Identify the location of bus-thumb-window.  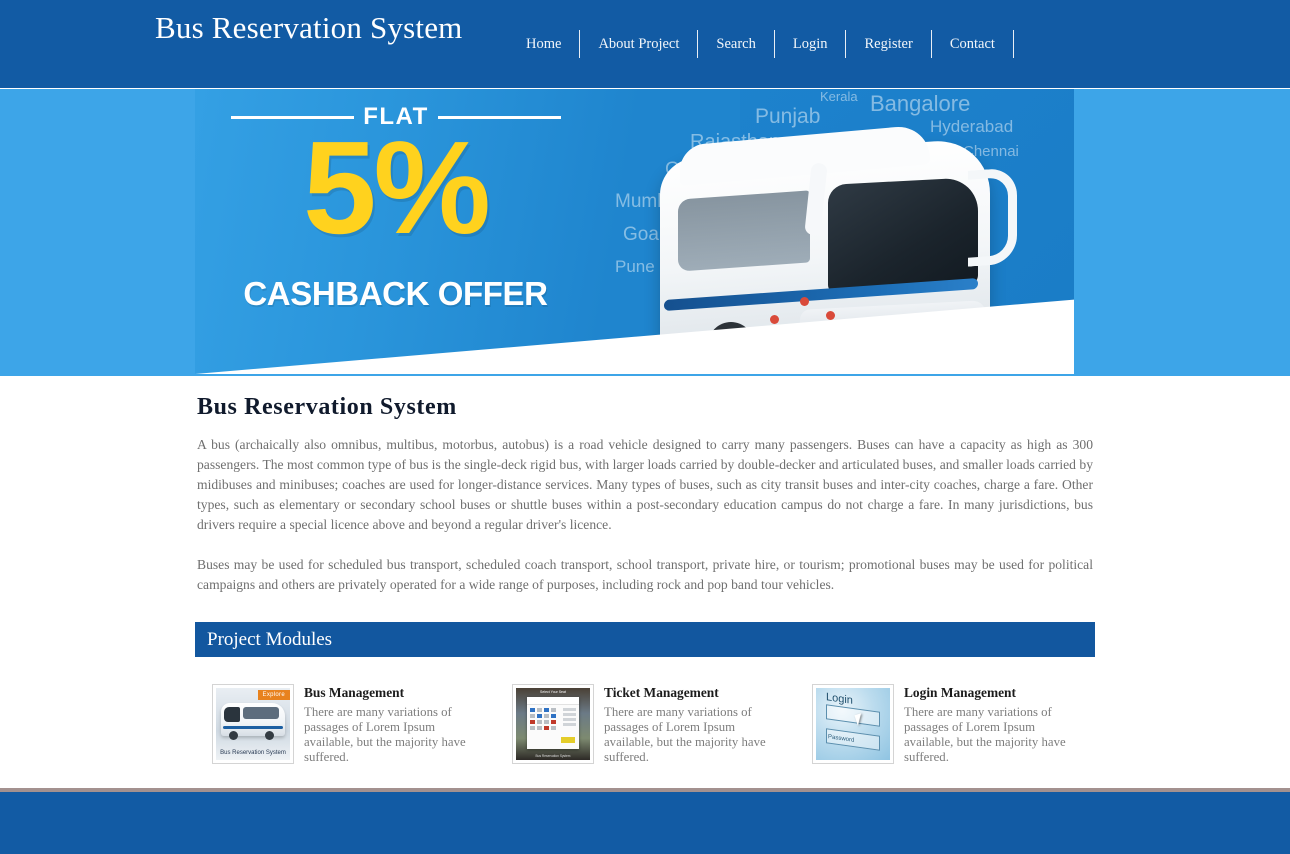
(261, 713).